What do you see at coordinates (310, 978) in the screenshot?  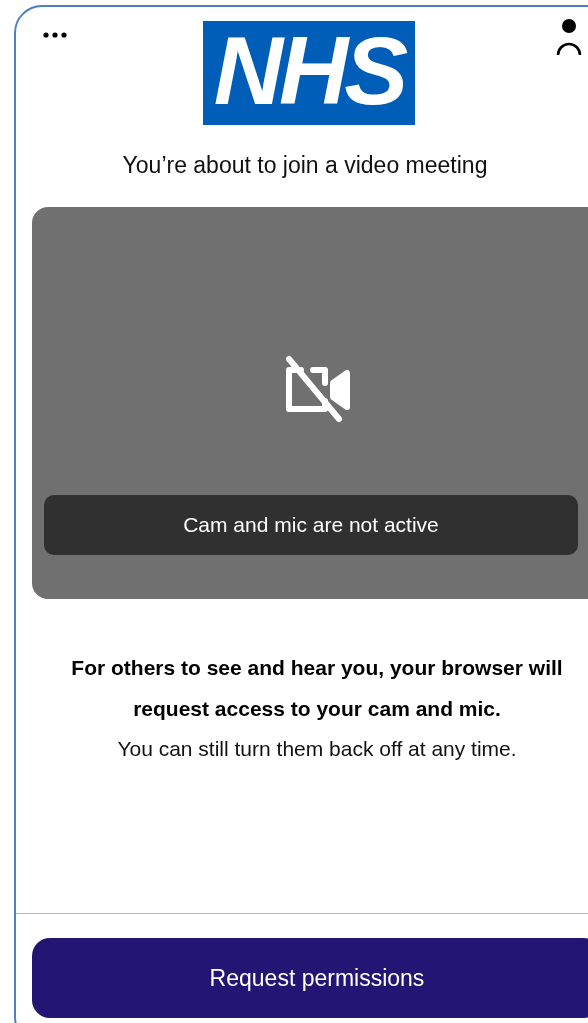 I see `request-permissions-button: Request permissions` at bounding box center [310, 978].